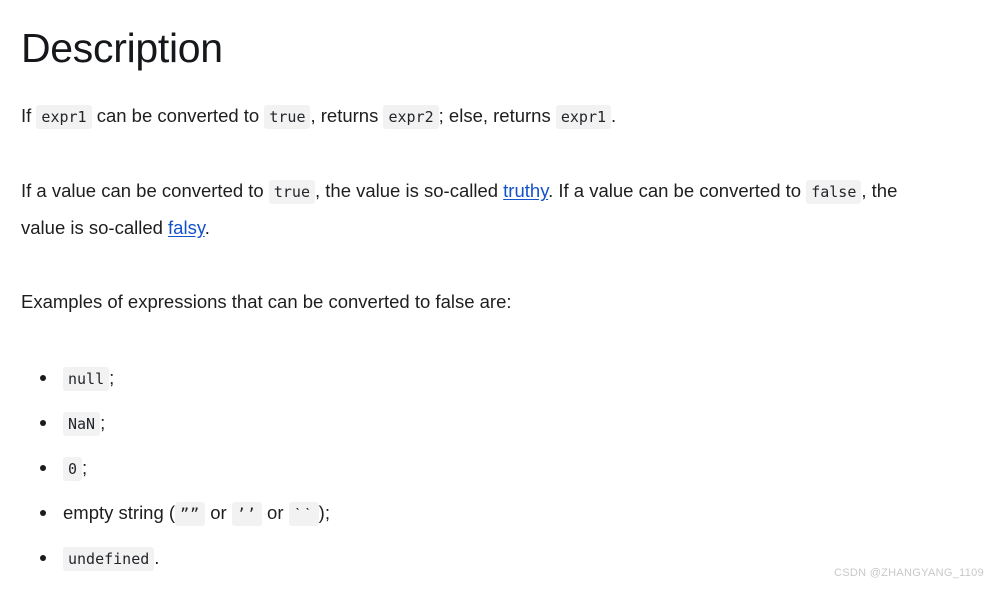 The height and width of the screenshot is (590, 1001). I want to click on text-fragment: If, so click(29, 115).